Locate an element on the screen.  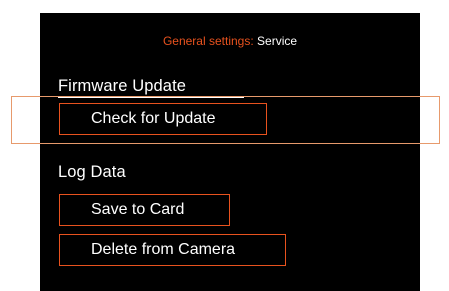
header-prefix: General settings: is located at coordinates (208, 41).